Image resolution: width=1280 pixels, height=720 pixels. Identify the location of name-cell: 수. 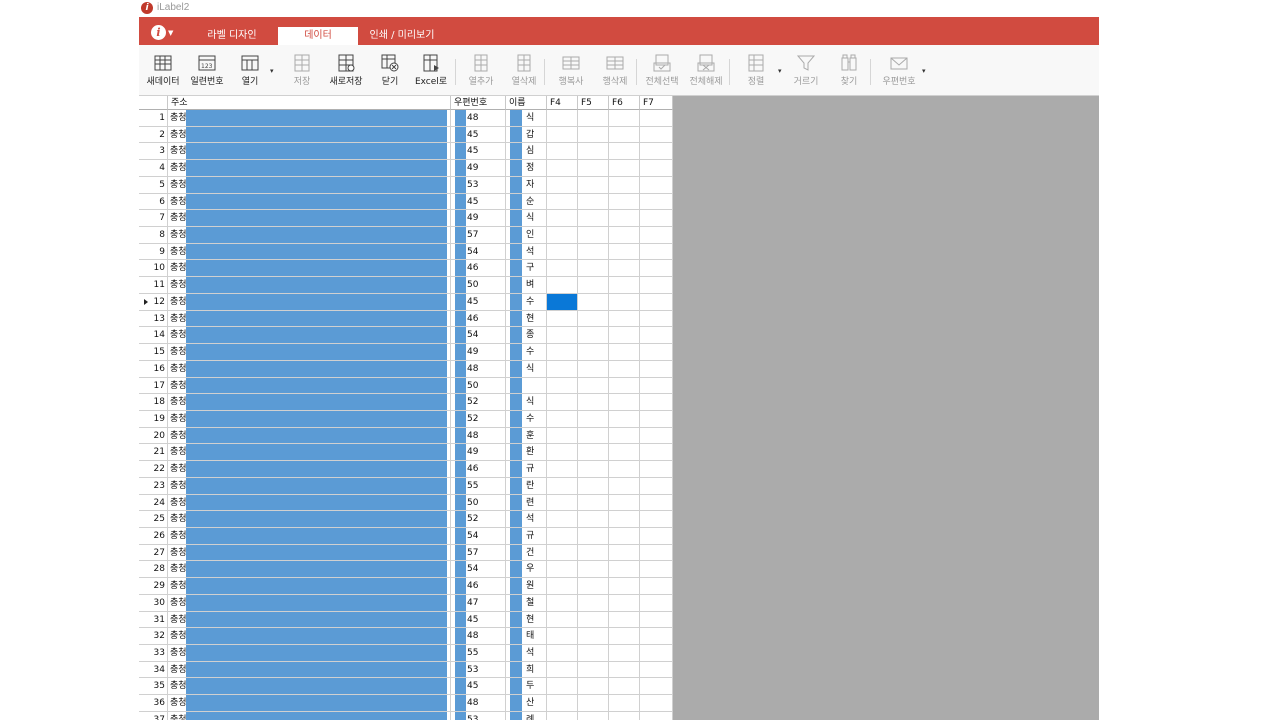
(526, 302).